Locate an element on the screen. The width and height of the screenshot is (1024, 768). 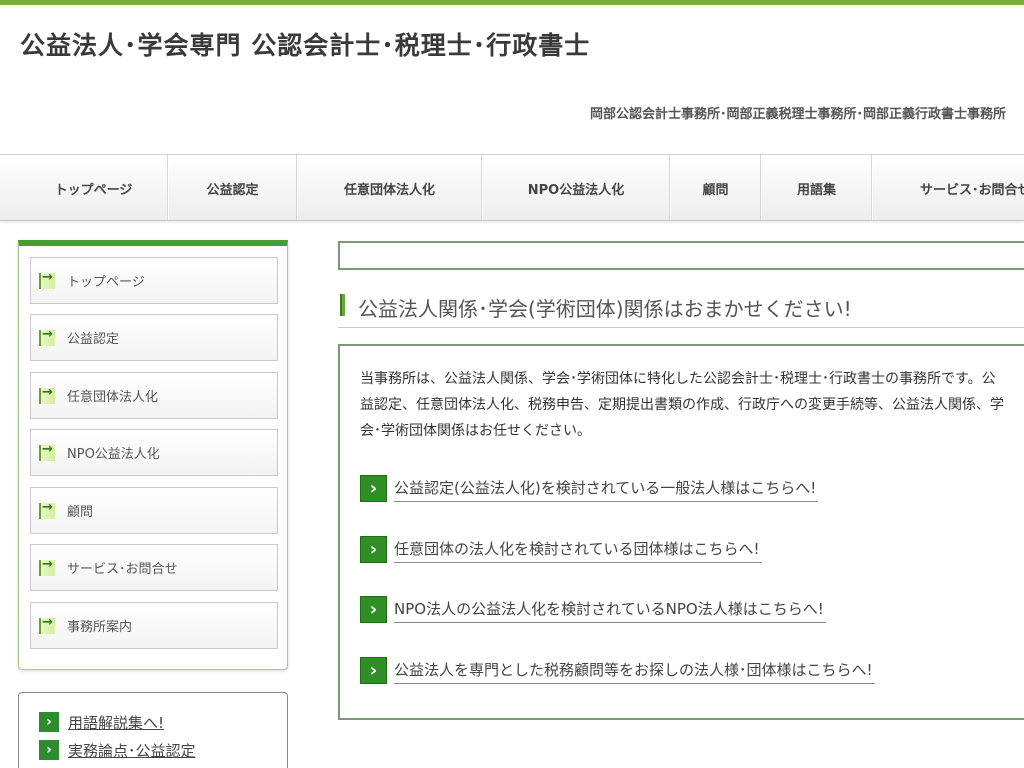
cta-label: NPO法人の公益法人化を検討されているNPO法人様はこちらへ! is located at coordinates (610, 610).